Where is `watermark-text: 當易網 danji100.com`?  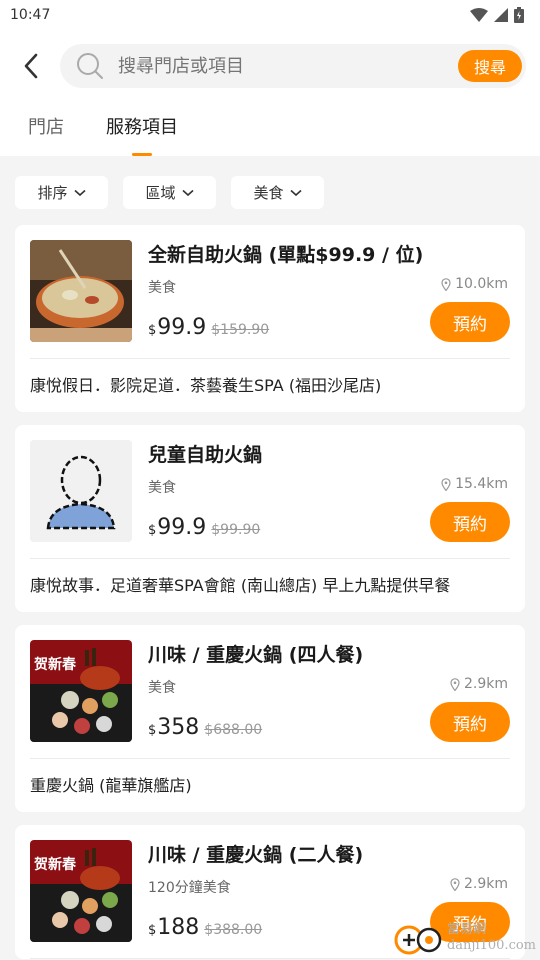 watermark-text: 當易網 danji100.com is located at coordinates (491, 937).